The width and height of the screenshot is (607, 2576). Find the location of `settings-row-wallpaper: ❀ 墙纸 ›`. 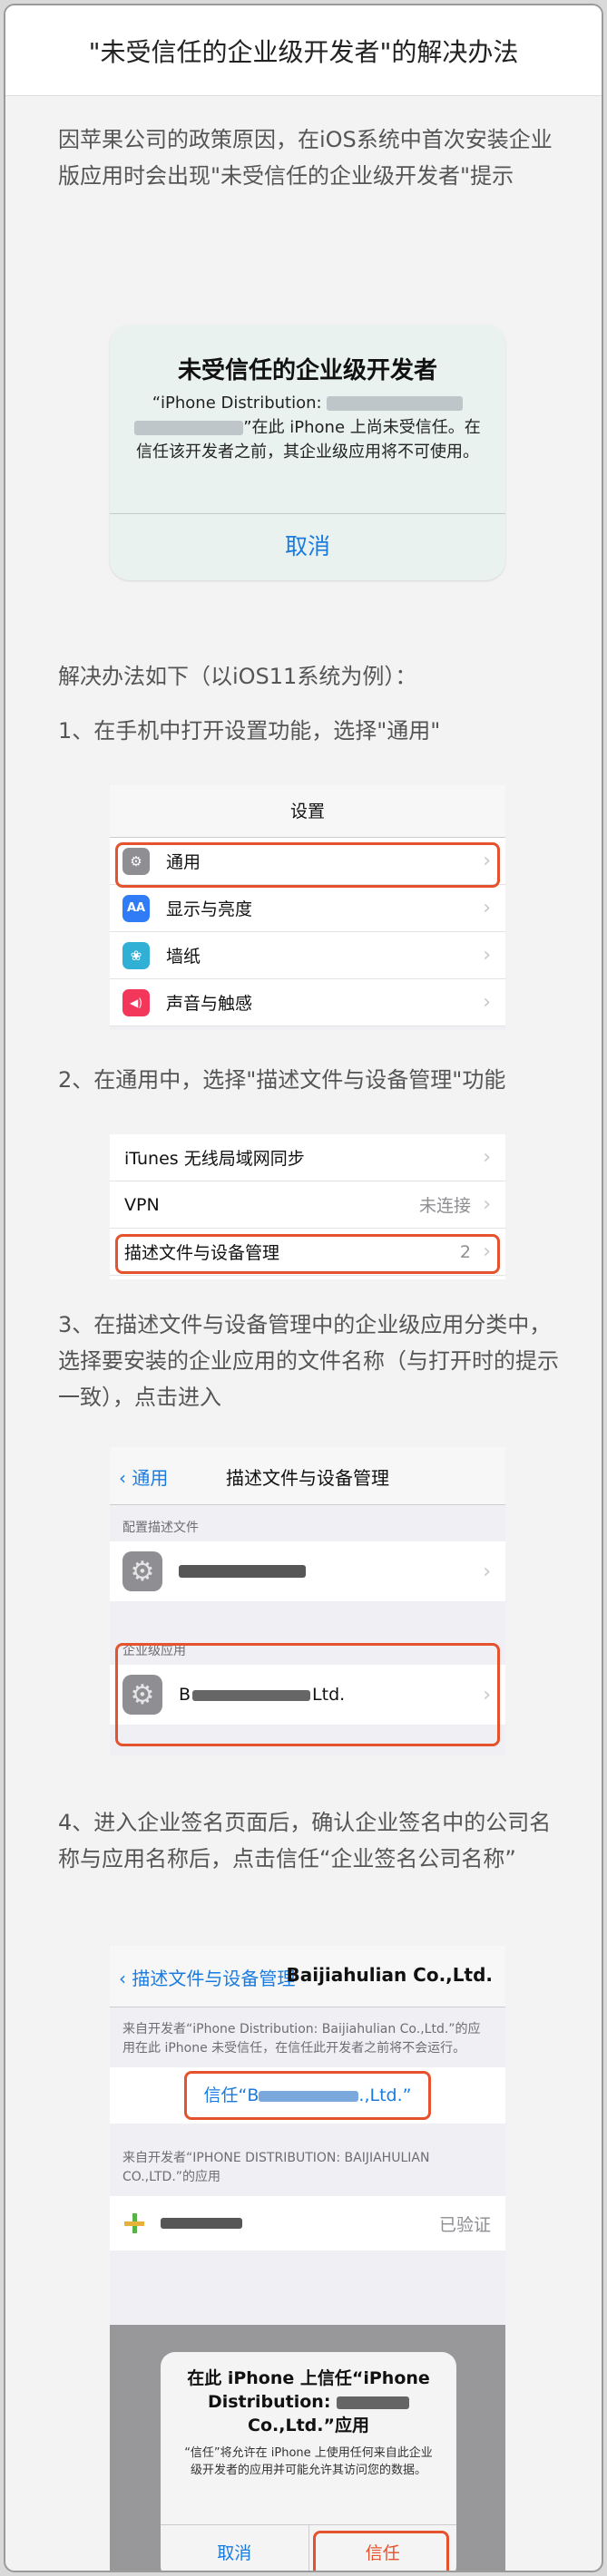

settings-row-wallpaper: ❀ 墙纸 › is located at coordinates (307, 955).